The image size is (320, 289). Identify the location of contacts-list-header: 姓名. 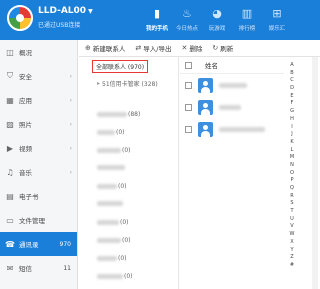
(232, 65).